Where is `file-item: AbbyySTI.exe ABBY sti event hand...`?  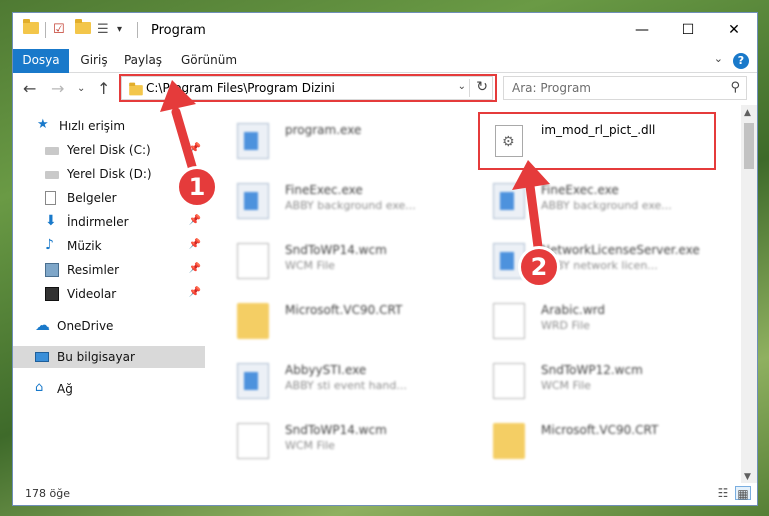
file-item: AbbyySTI.exe ABBY sti event hand... is located at coordinates (341, 381).